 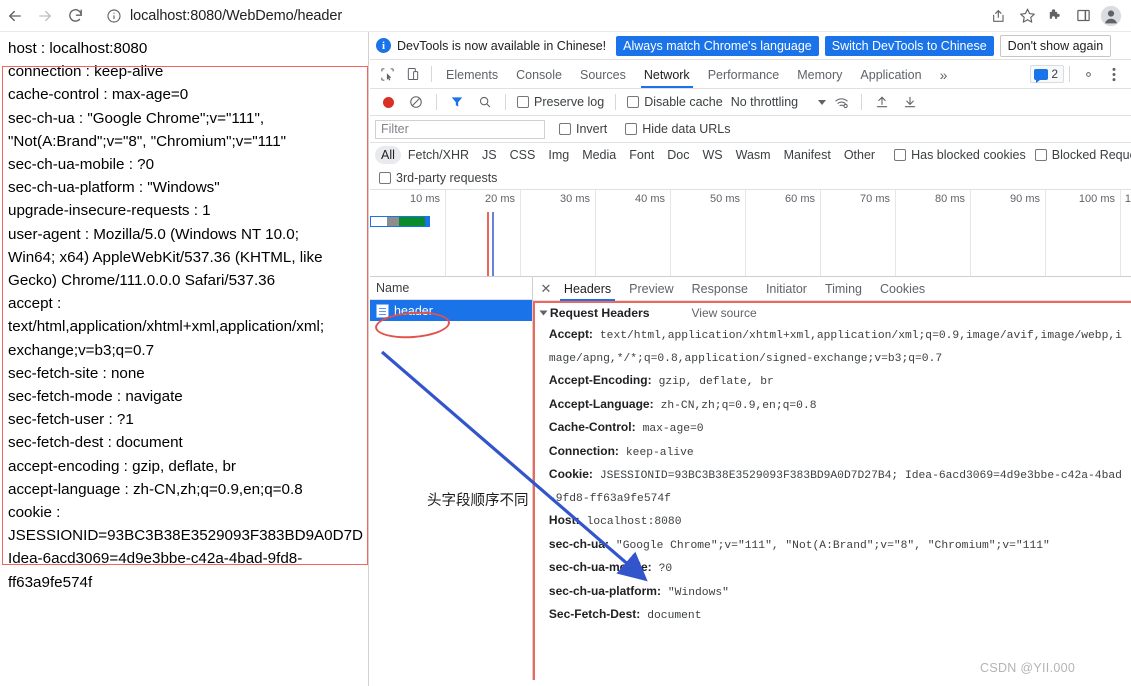 I want to click on detail-tab-initiator: Initiator, so click(x=786, y=289).